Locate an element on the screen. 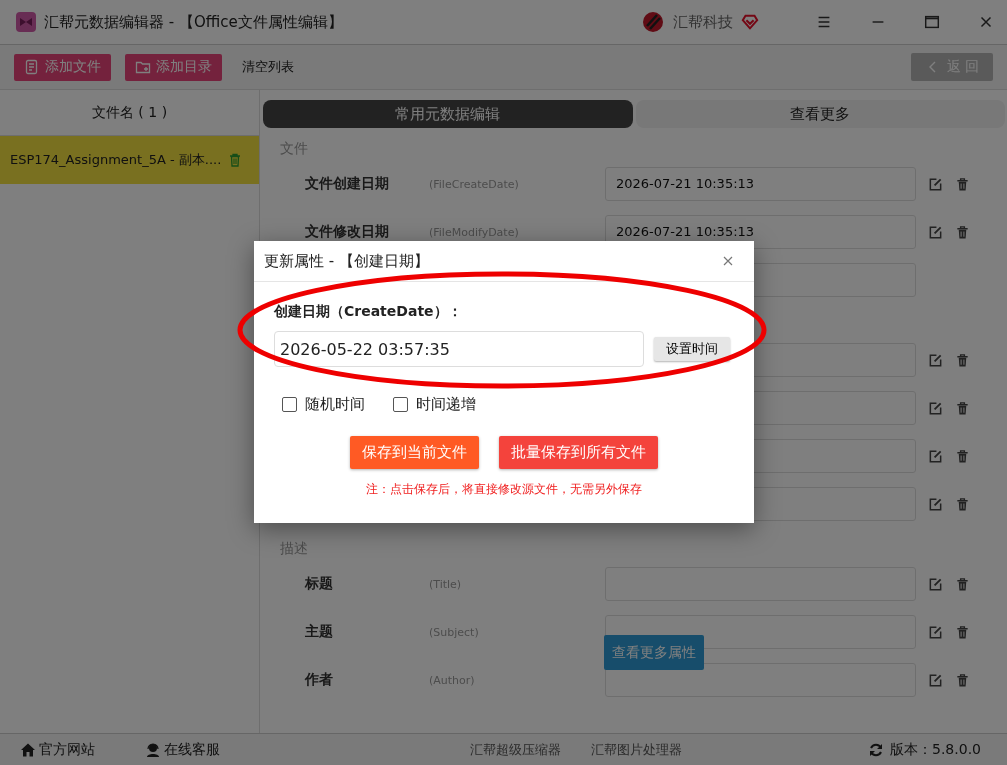 This screenshot has width=1007, height=765. field-label: 主题 is located at coordinates (319, 631).